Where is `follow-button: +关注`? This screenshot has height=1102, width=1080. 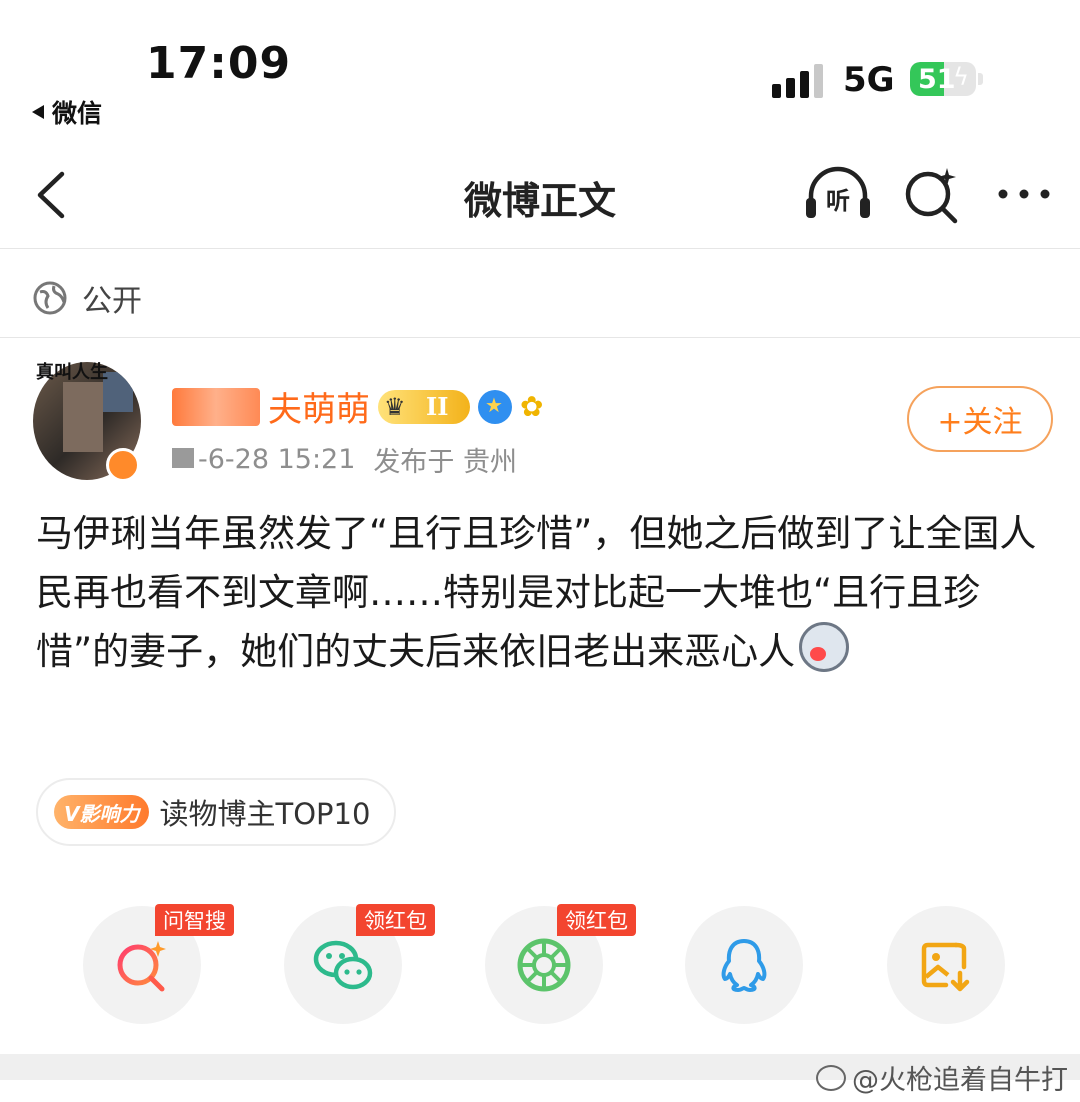
follow-button: +关注 is located at coordinates (980, 419).